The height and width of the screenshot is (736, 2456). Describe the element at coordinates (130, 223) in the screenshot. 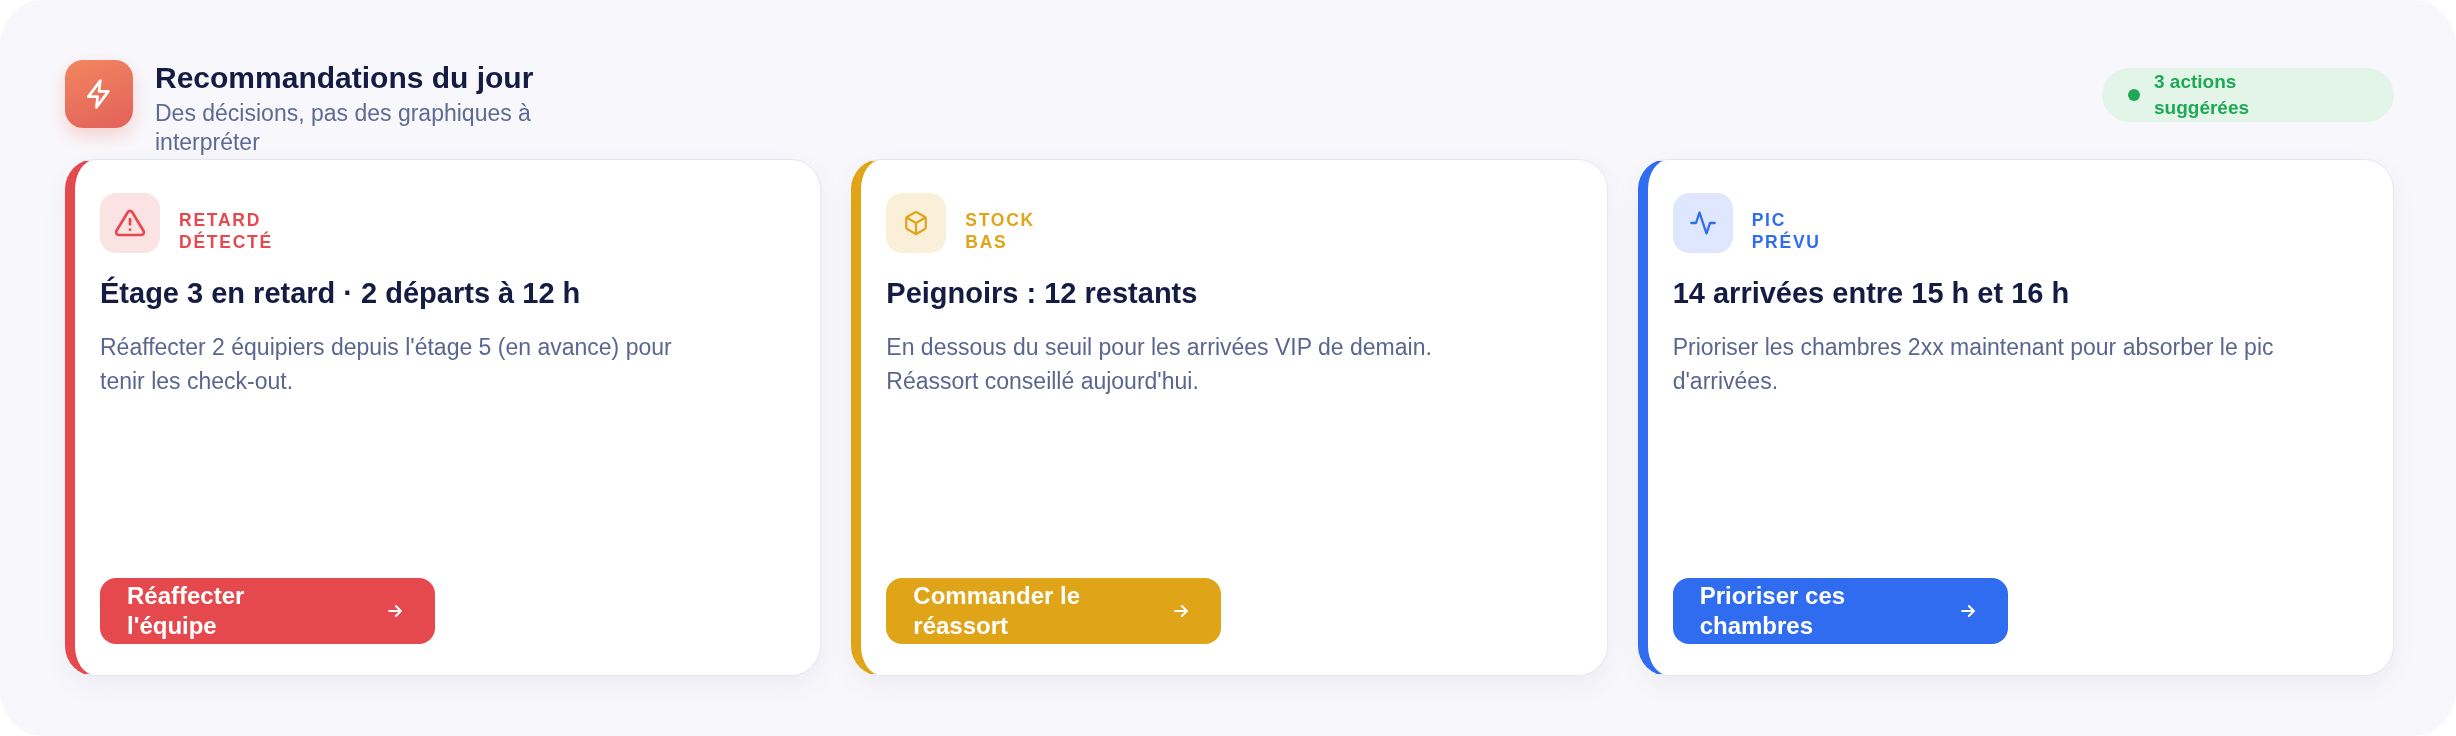

I see `warning-icon` at that location.